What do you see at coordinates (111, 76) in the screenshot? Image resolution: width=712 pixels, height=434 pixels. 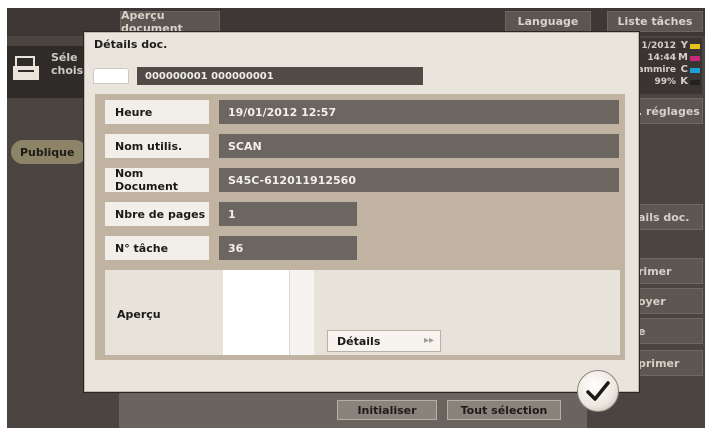 I see `document-tab` at bounding box center [111, 76].